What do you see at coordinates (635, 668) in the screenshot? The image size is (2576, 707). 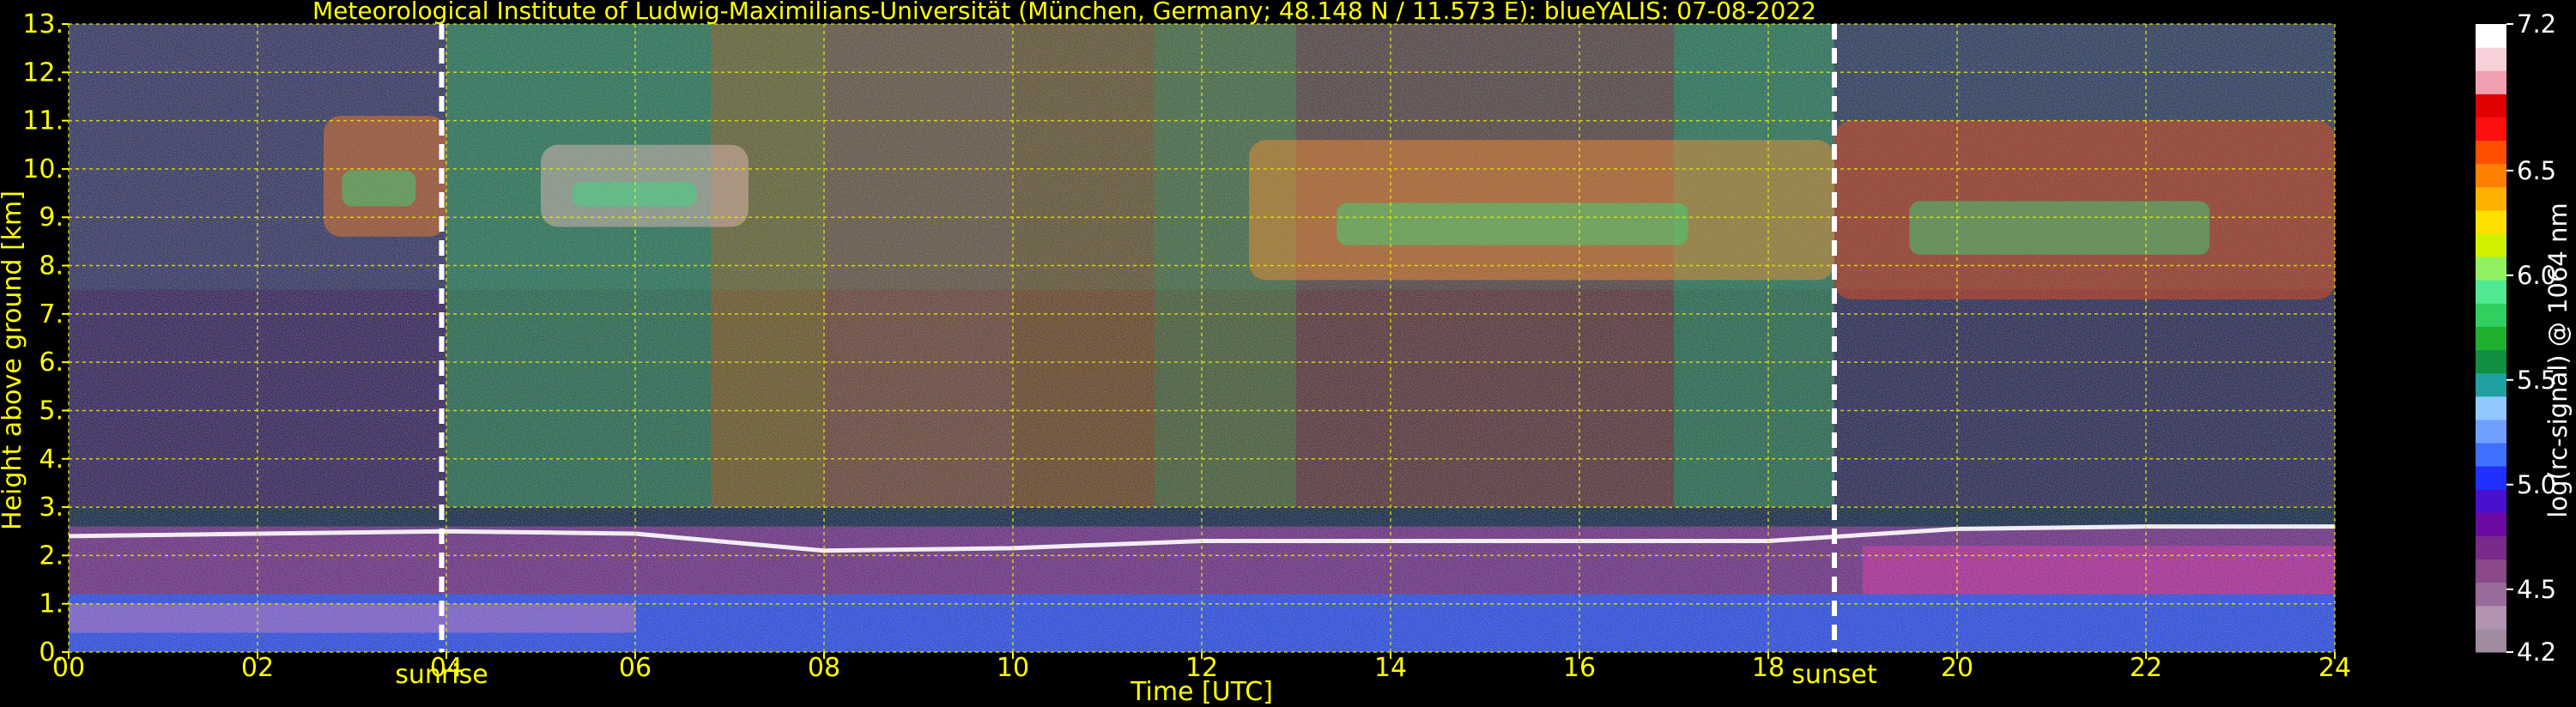 I see `x-tick-label: 06` at bounding box center [635, 668].